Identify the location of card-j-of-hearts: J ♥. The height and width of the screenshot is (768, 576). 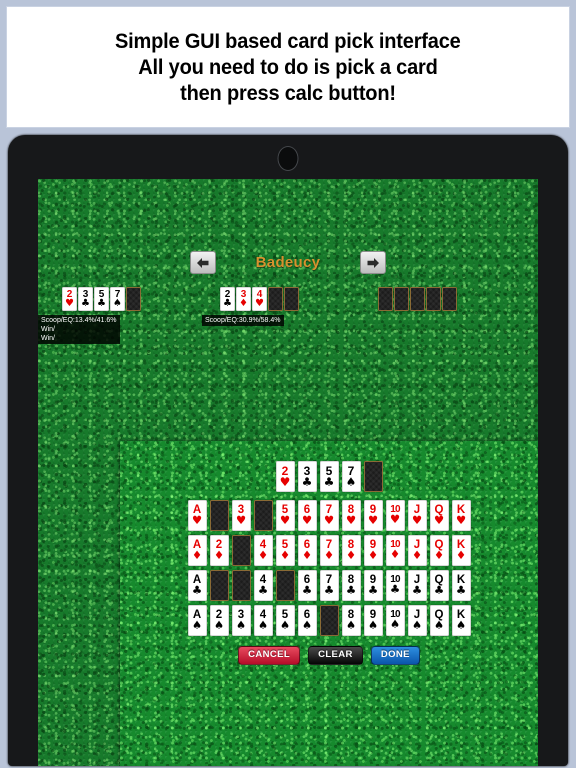
(417, 515).